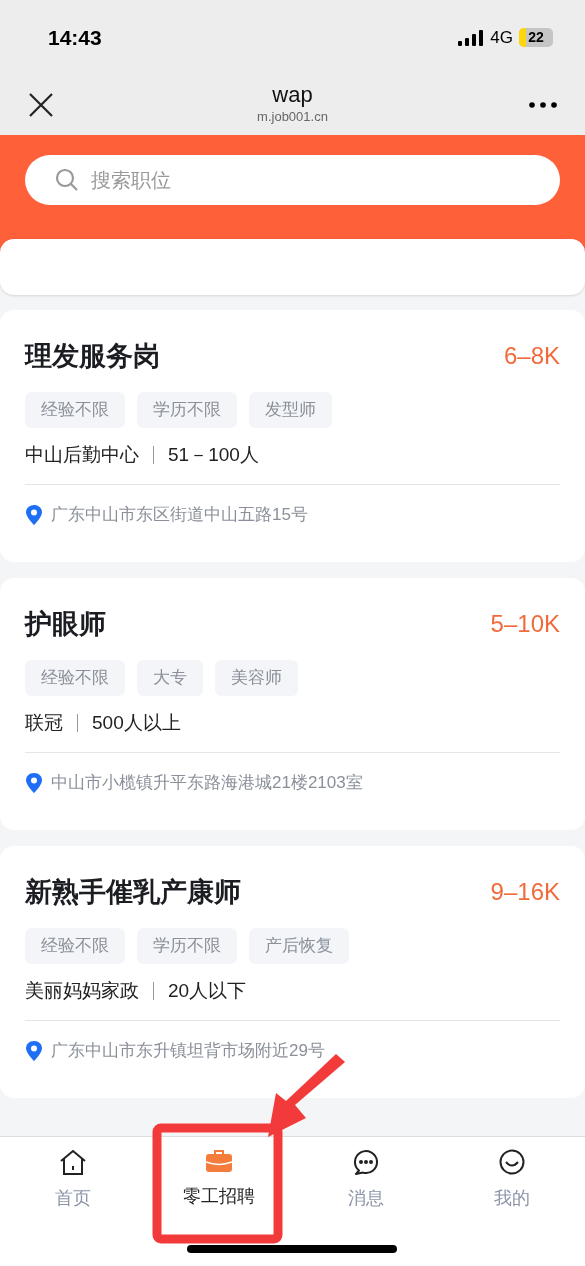 This screenshot has width=585, height=1266. I want to click on job-tag: 美容师, so click(256, 678).